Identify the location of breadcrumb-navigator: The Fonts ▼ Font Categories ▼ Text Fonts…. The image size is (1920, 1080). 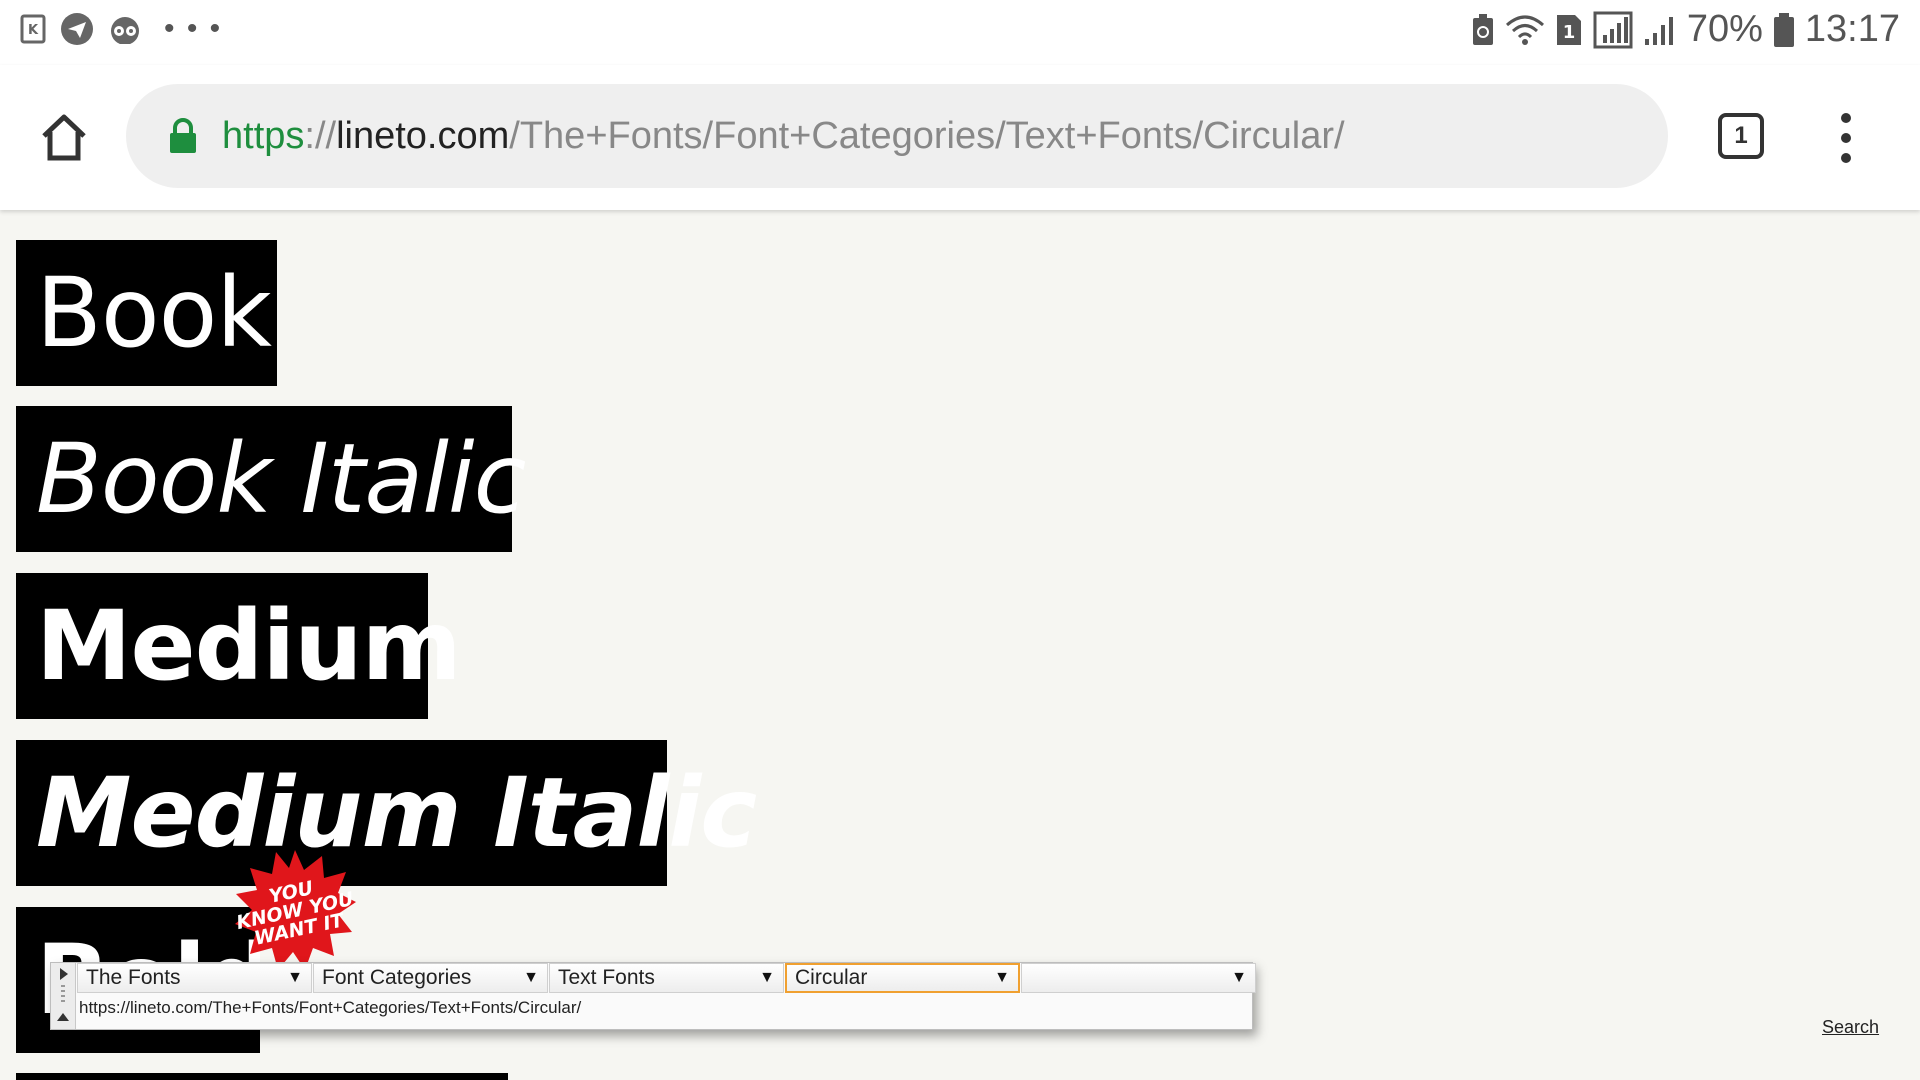
(653, 996).